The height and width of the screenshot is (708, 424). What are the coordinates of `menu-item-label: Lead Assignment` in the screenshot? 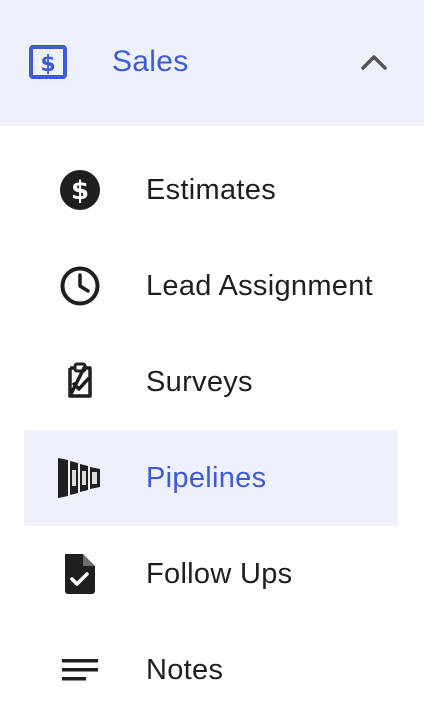 It's located at (259, 286).